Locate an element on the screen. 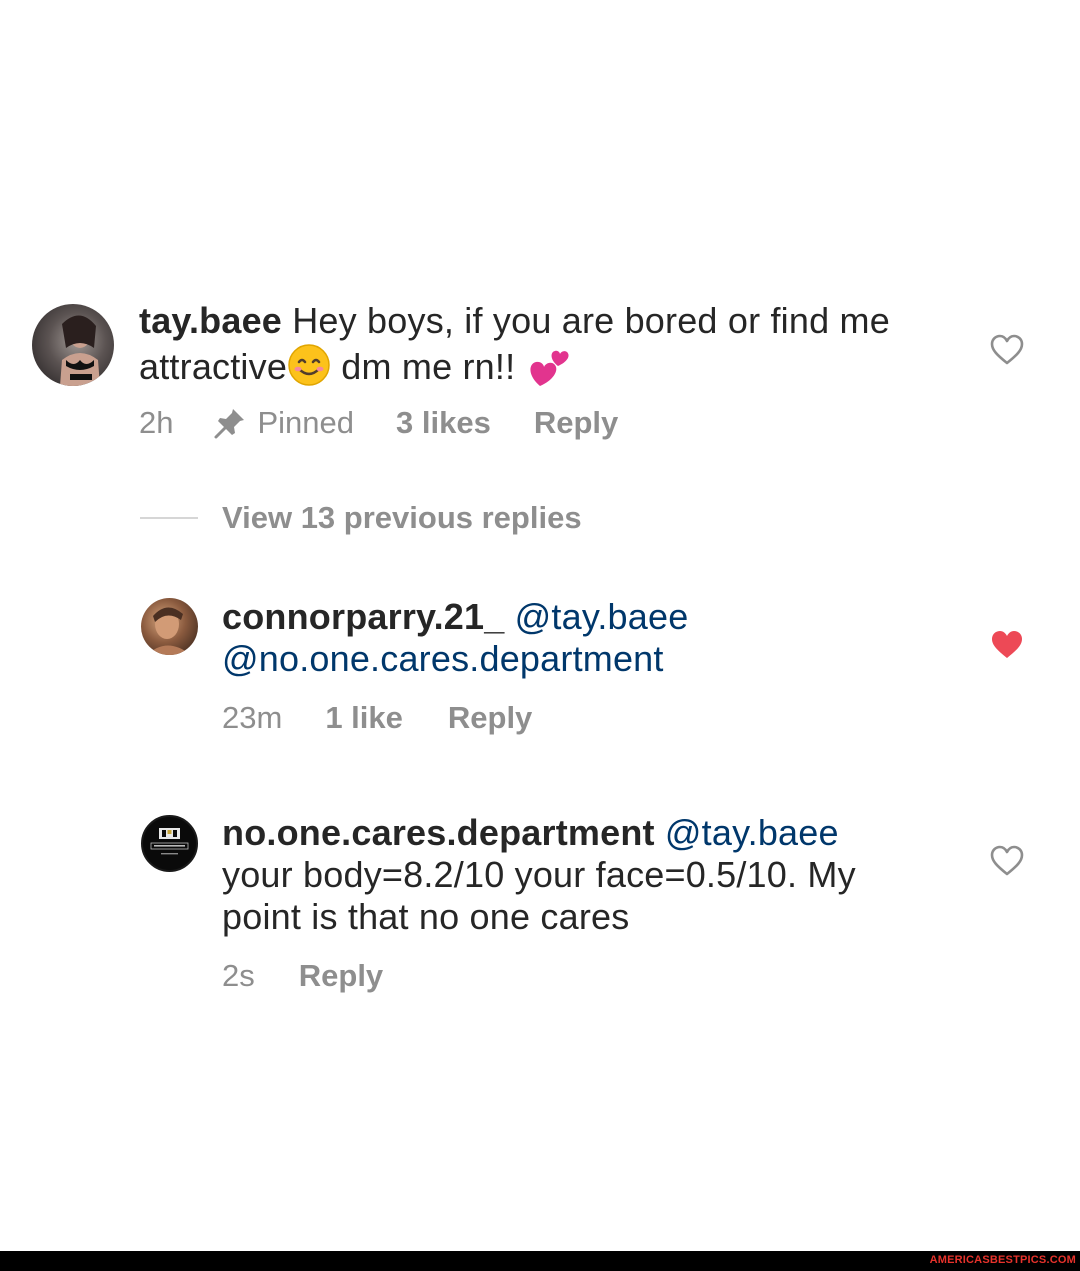 The image size is (1080, 1271). comment-time: 2s is located at coordinates (238, 975).